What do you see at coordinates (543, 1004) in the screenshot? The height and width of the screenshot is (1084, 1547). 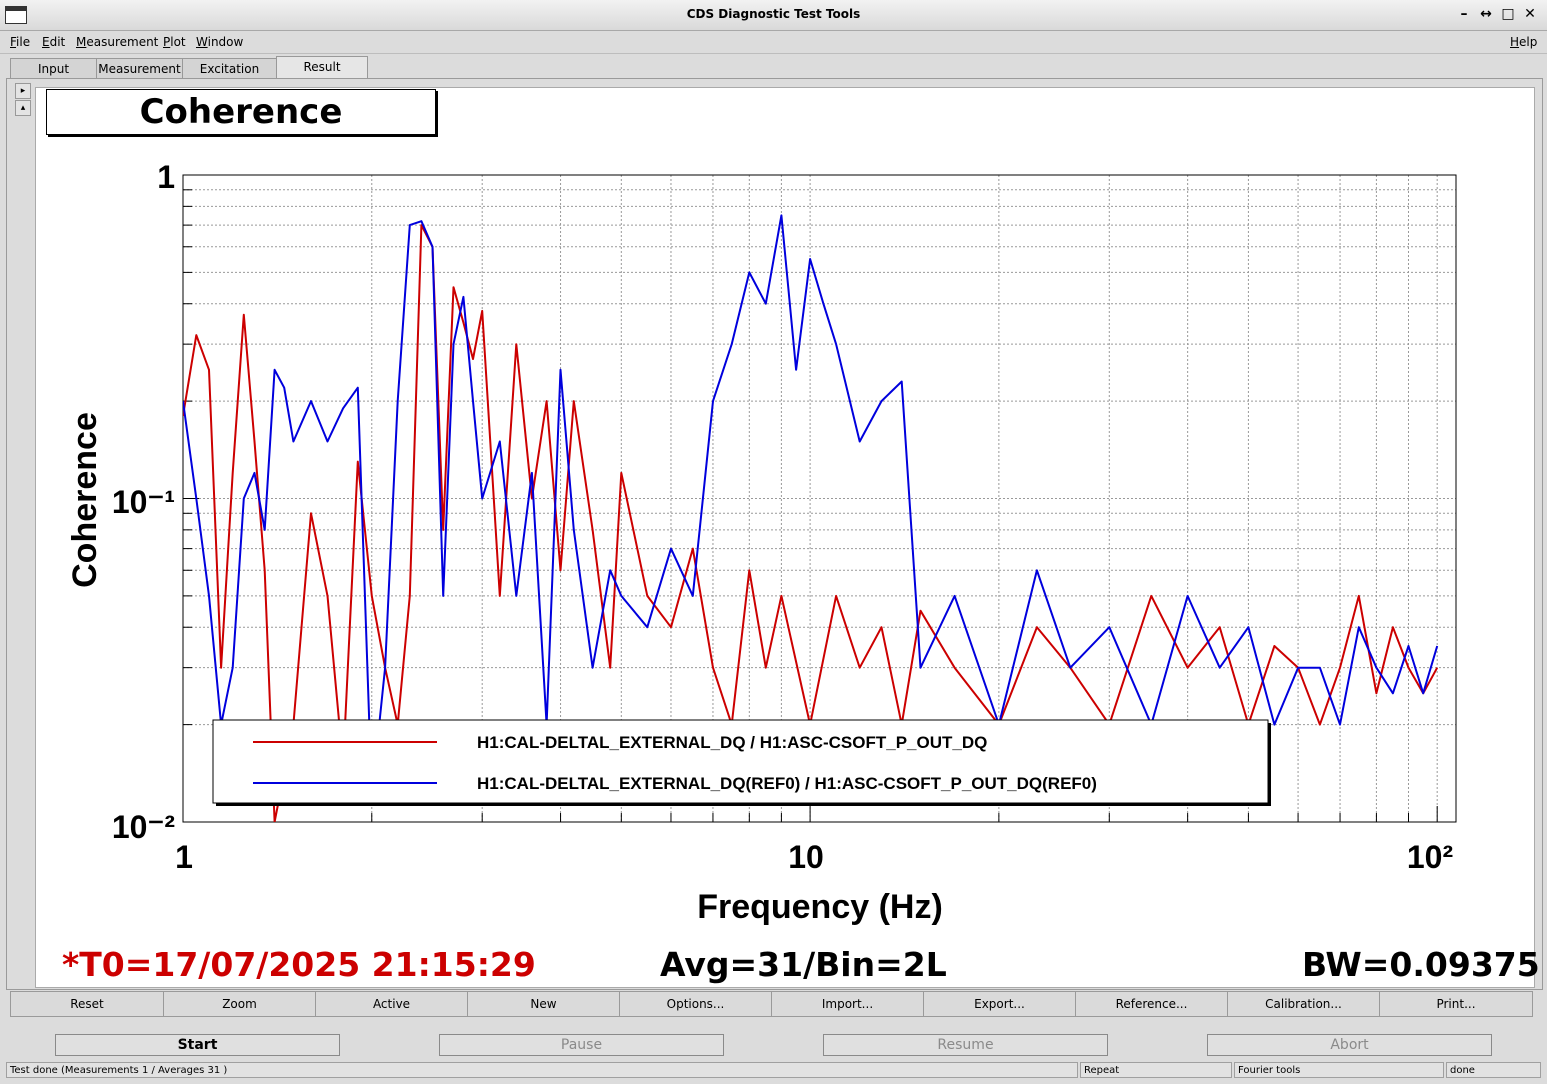 I see `new-button: New` at bounding box center [543, 1004].